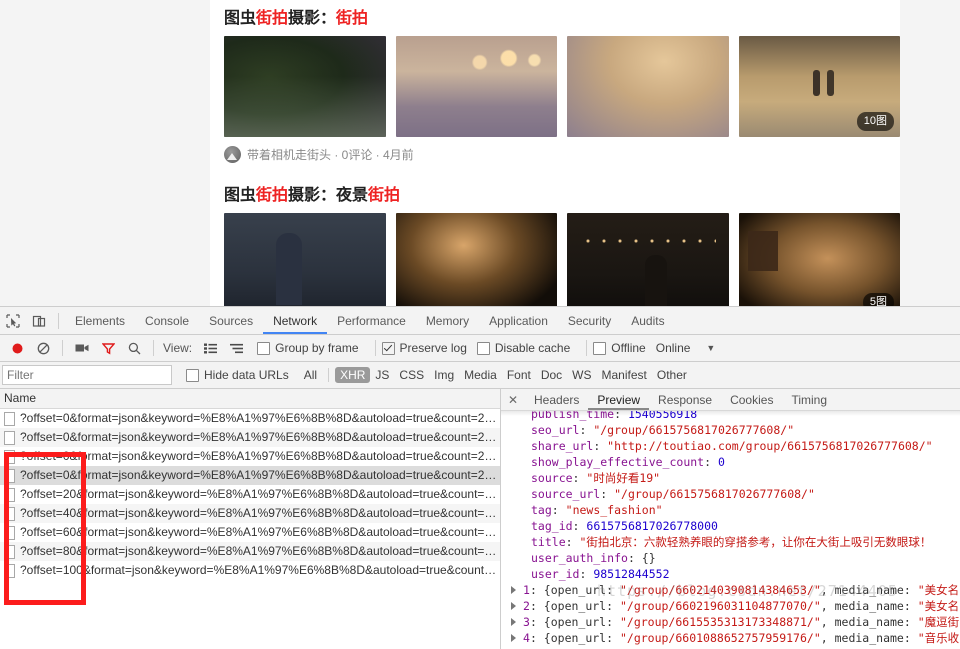 The image size is (960, 649). What do you see at coordinates (556, 400) in the screenshot?
I see `tab-headers: Headers` at bounding box center [556, 400].